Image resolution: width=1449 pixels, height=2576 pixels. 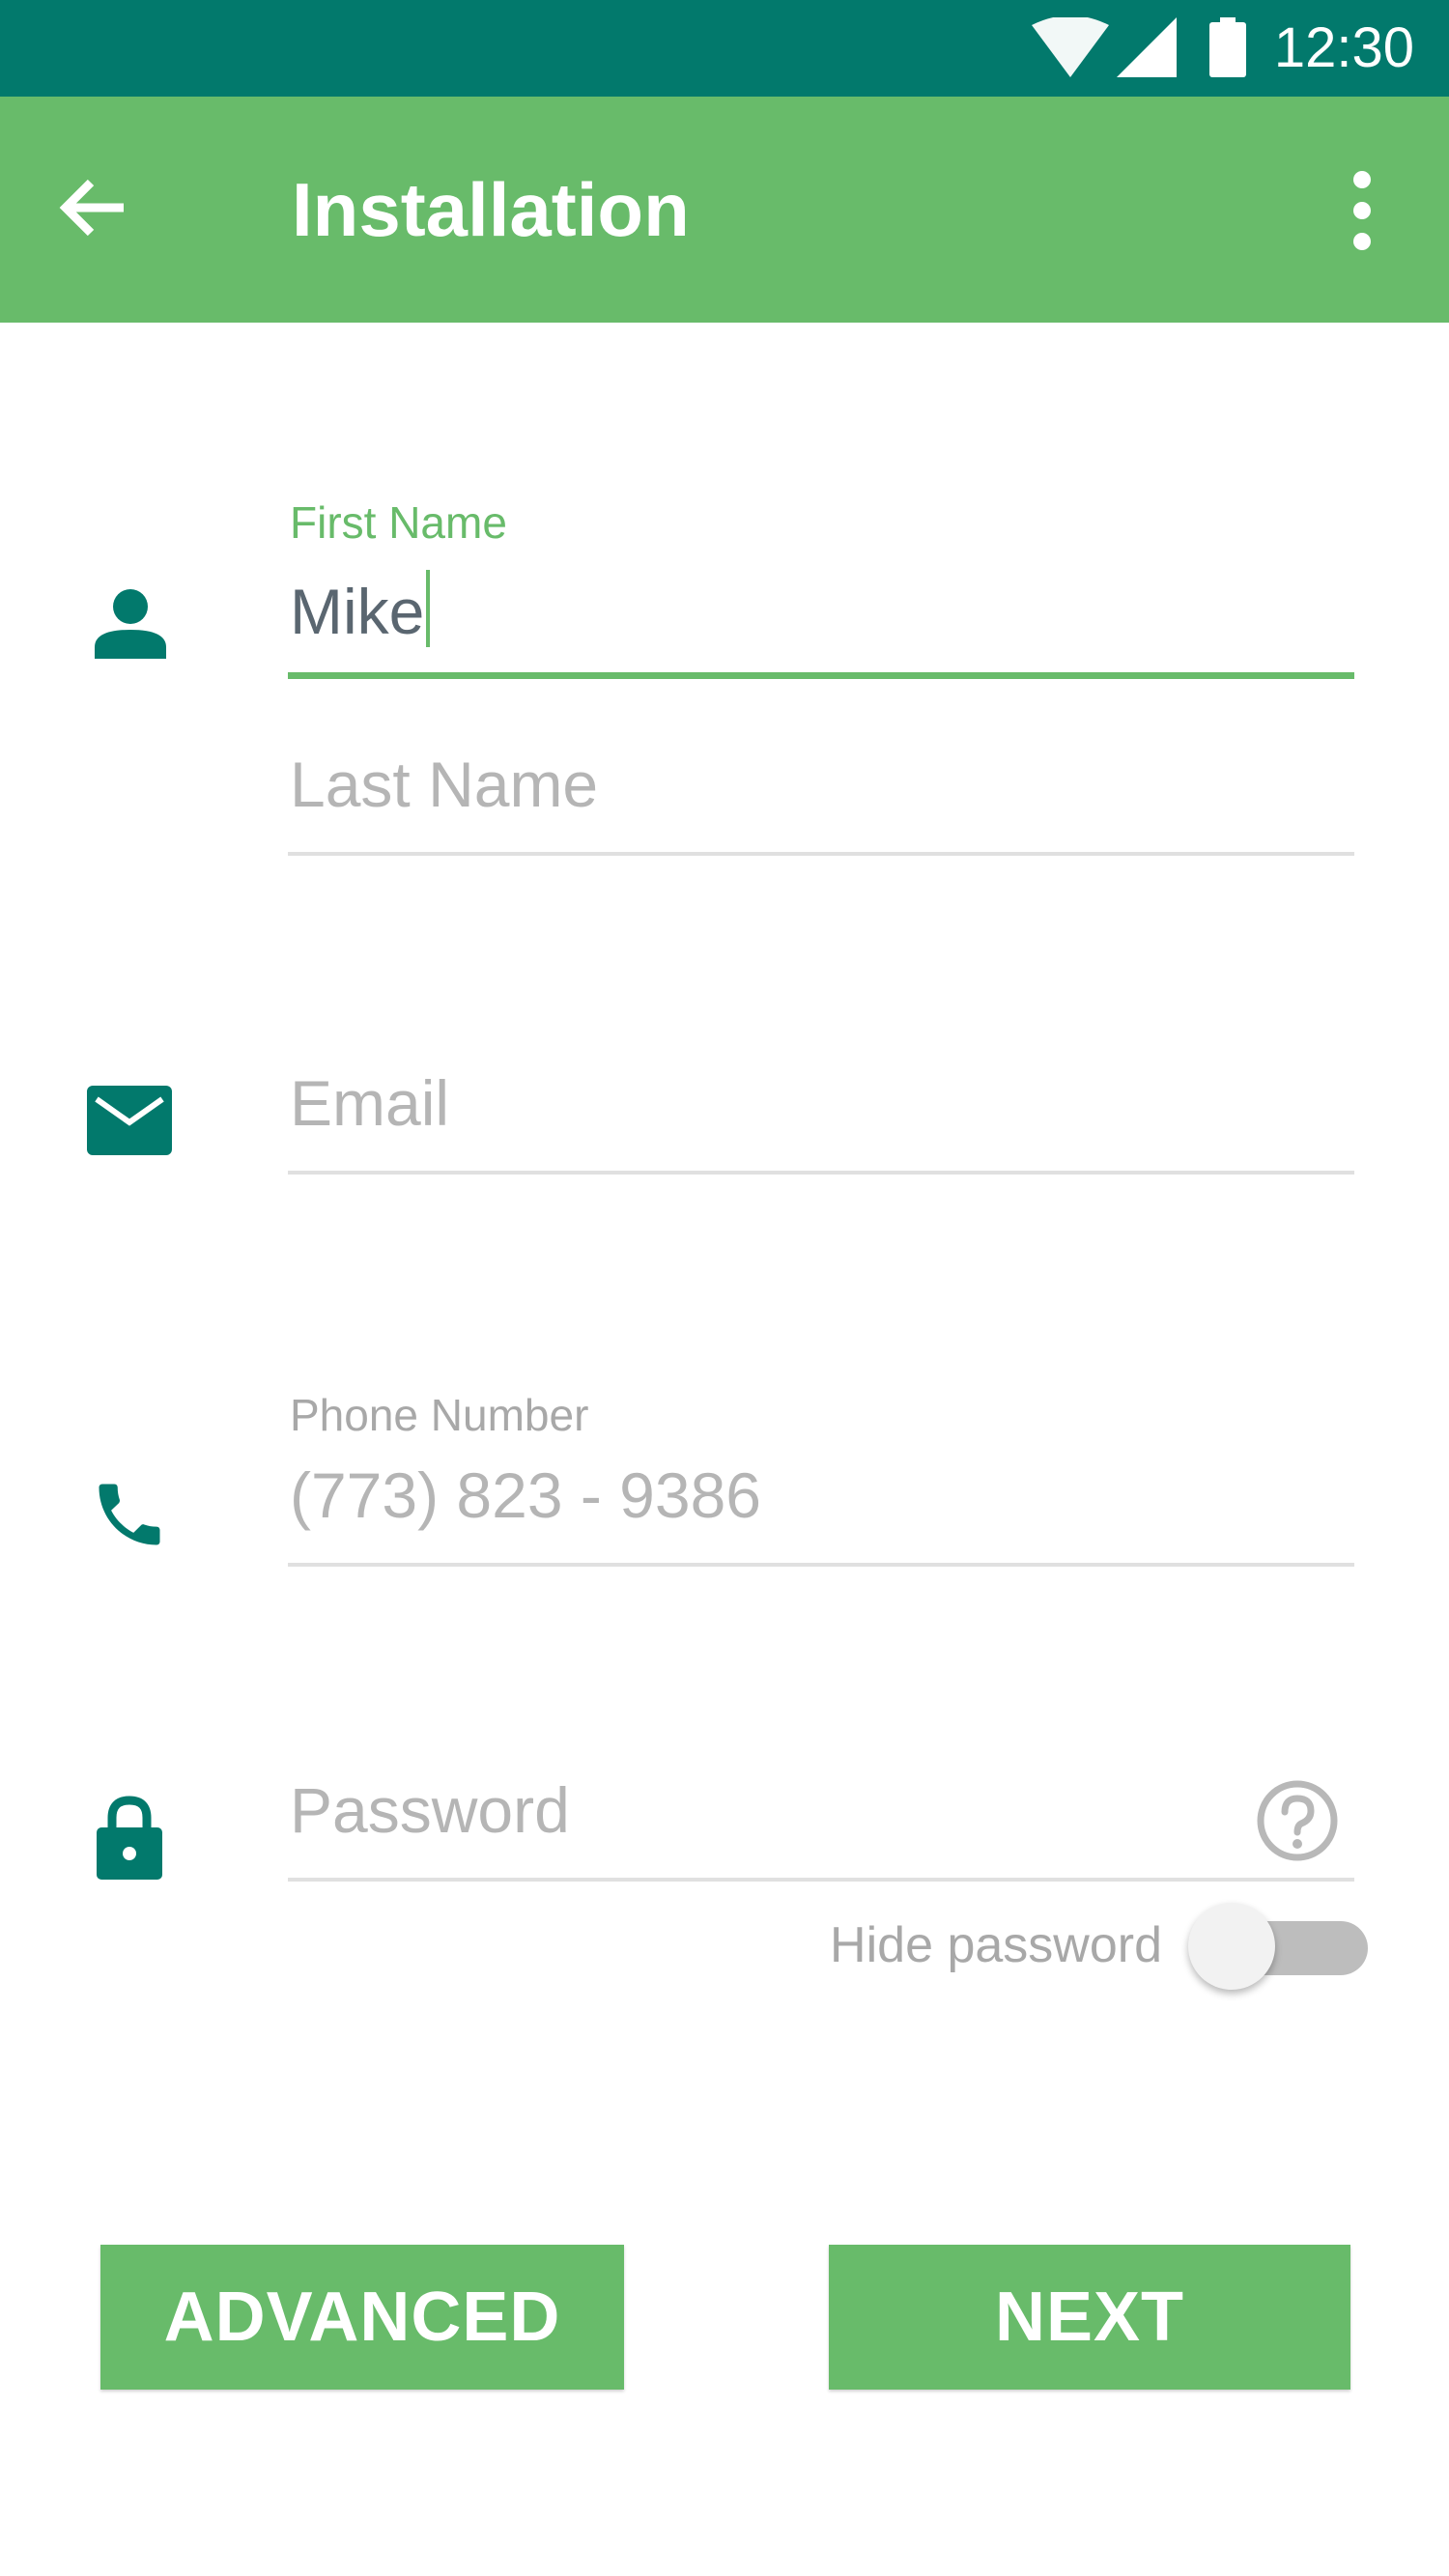 I want to click on lock-icon, so click(x=129, y=1838).